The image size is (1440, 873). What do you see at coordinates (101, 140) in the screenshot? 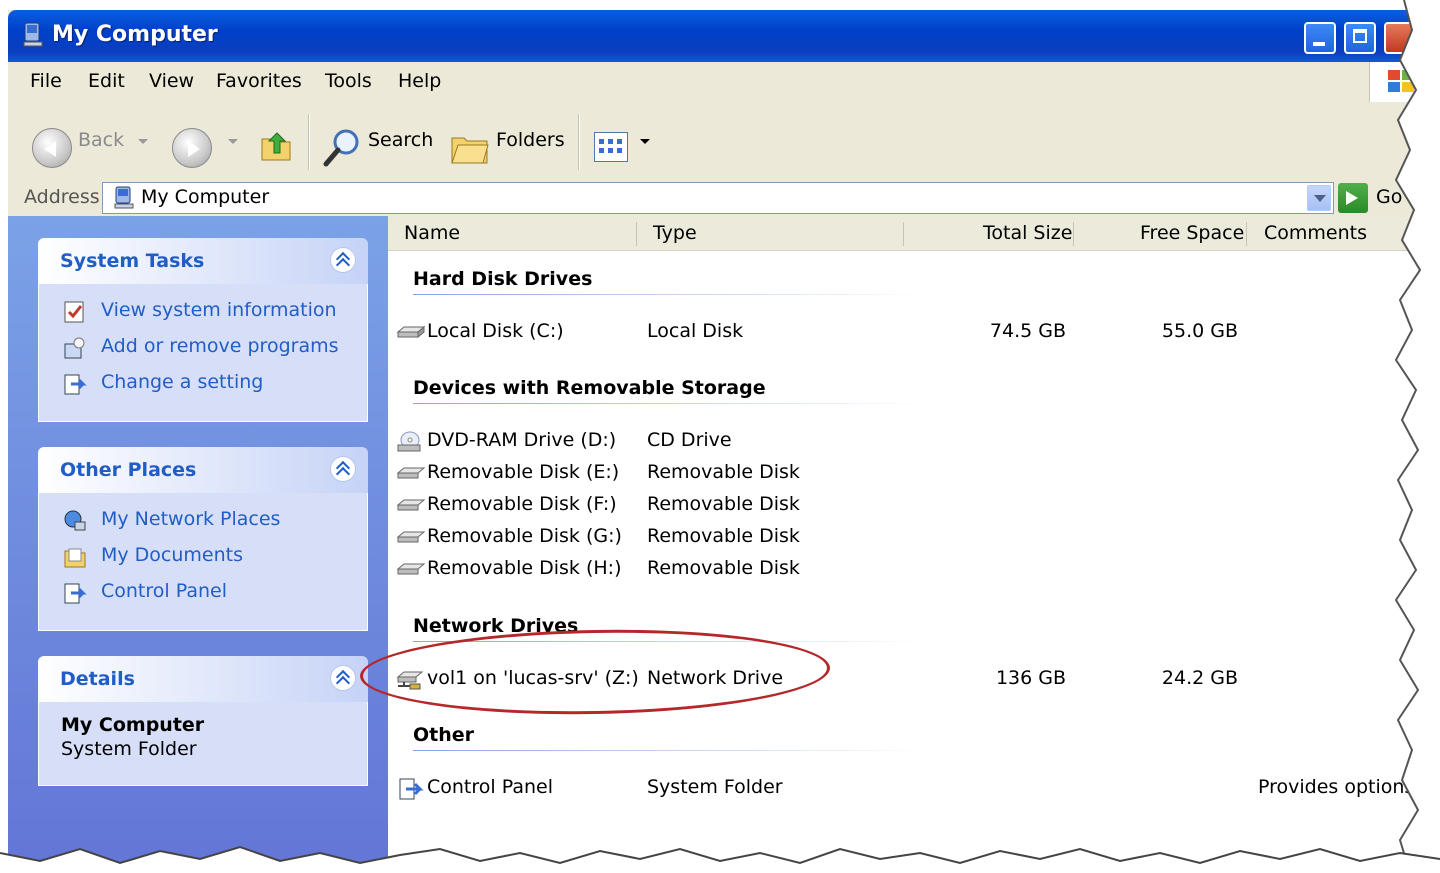
I see `back-label: Back` at bounding box center [101, 140].